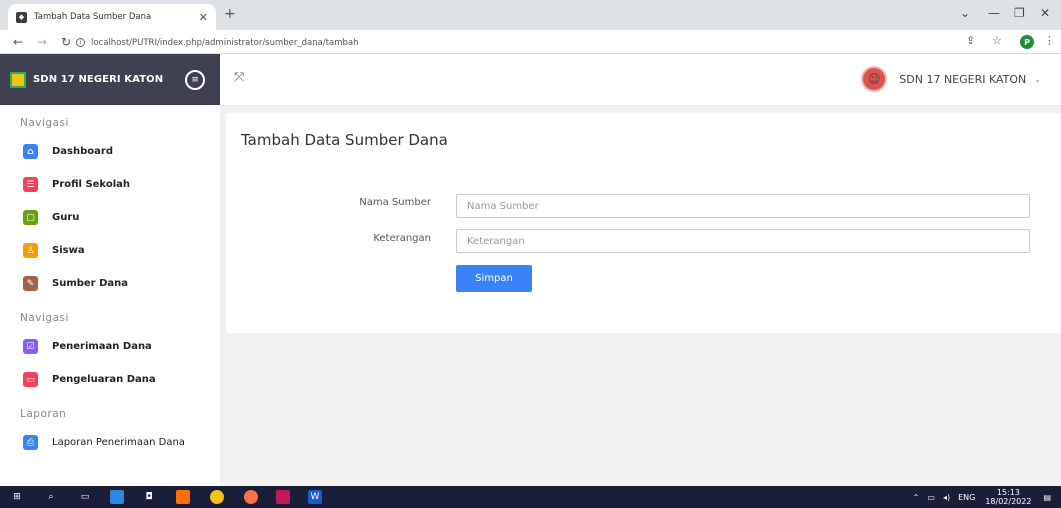 The image size is (1061, 508). I want to click on more-menu-icon: ⋮, so click(1049, 40).